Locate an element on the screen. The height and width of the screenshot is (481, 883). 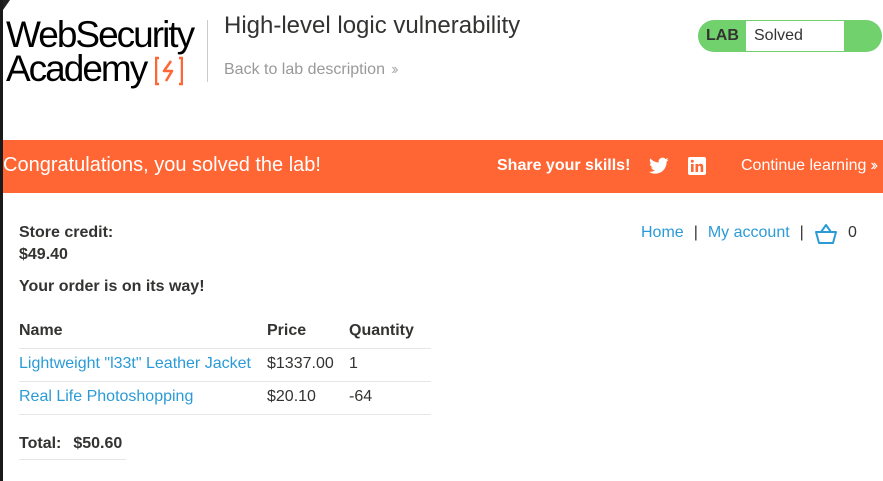
table-header-row: Name Price Quantity is located at coordinates (225, 332).